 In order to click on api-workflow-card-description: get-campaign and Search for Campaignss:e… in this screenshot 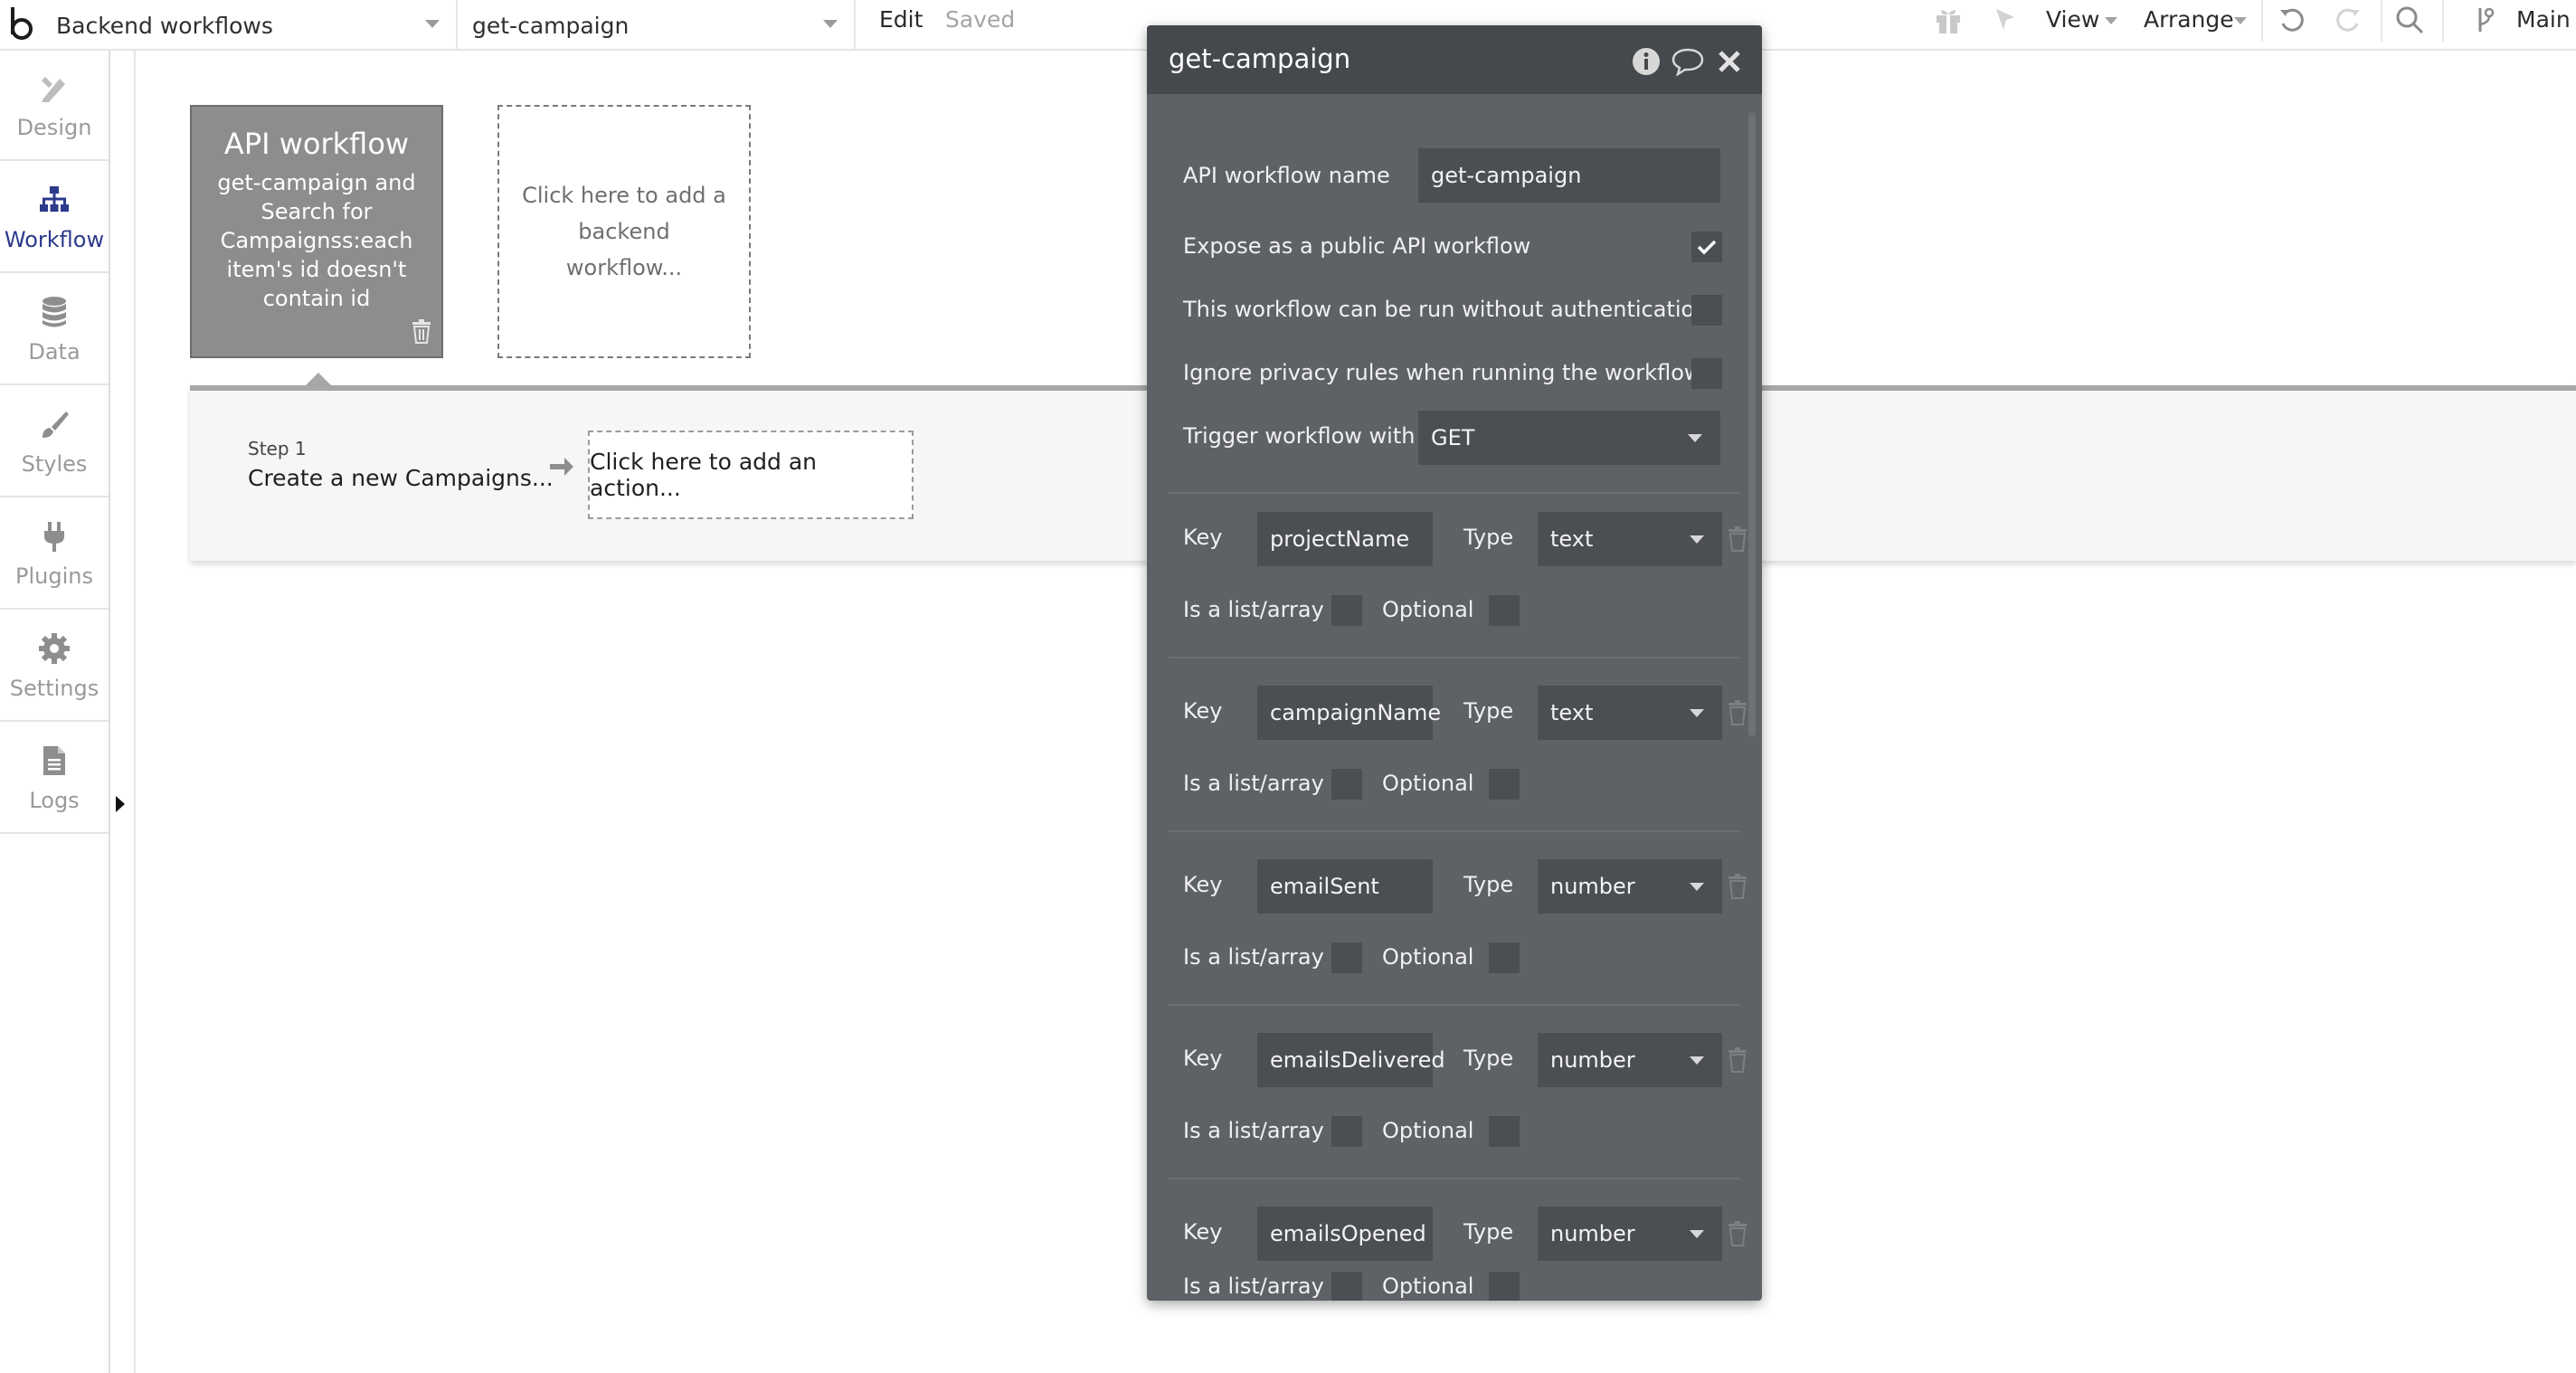, I will do `click(316, 240)`.